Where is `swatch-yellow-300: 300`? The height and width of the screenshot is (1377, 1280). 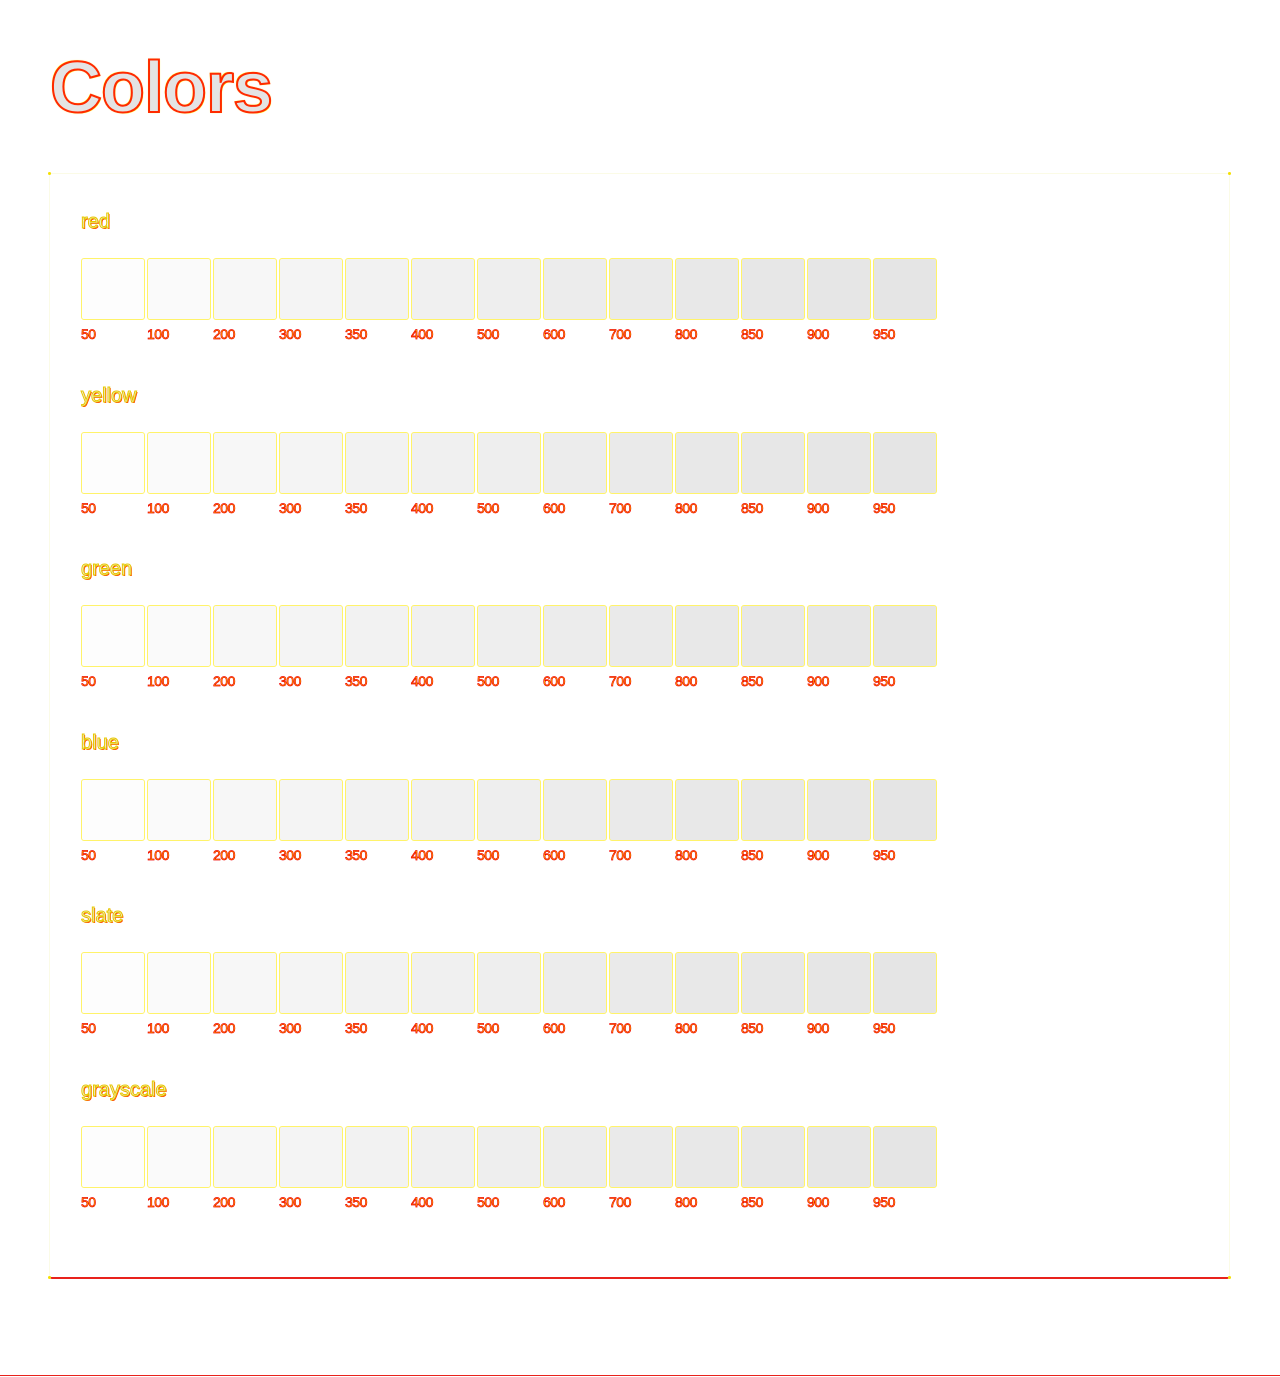
swatch-yellow-300: 300 is located at coordinates (311, 475).